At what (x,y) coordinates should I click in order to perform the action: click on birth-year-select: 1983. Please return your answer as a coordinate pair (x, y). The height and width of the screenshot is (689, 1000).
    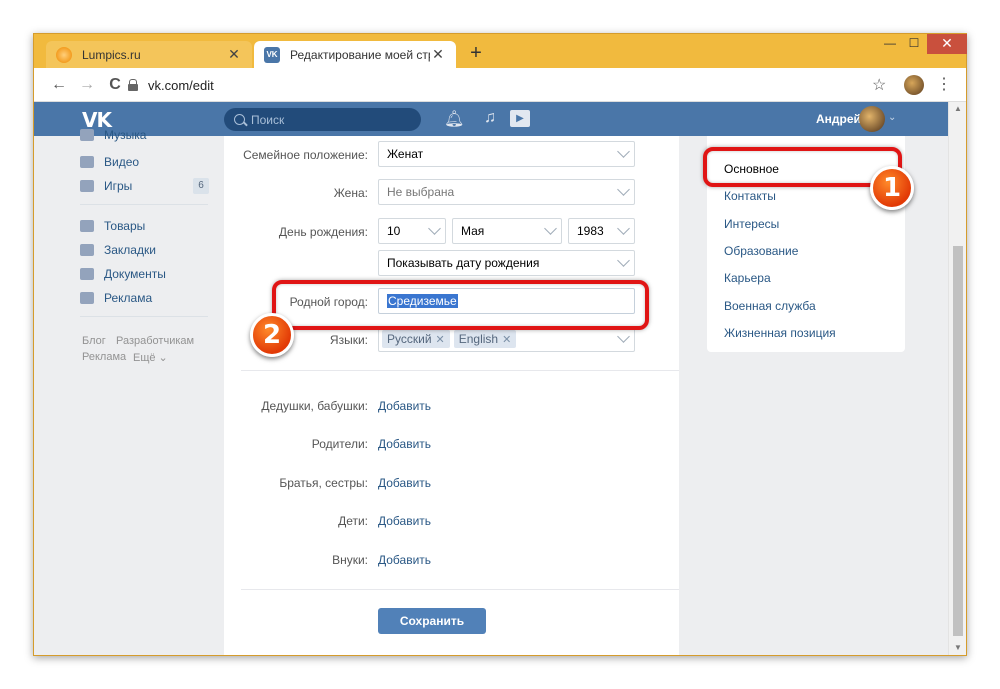
    Looking at the image, I should click on (601, 231).